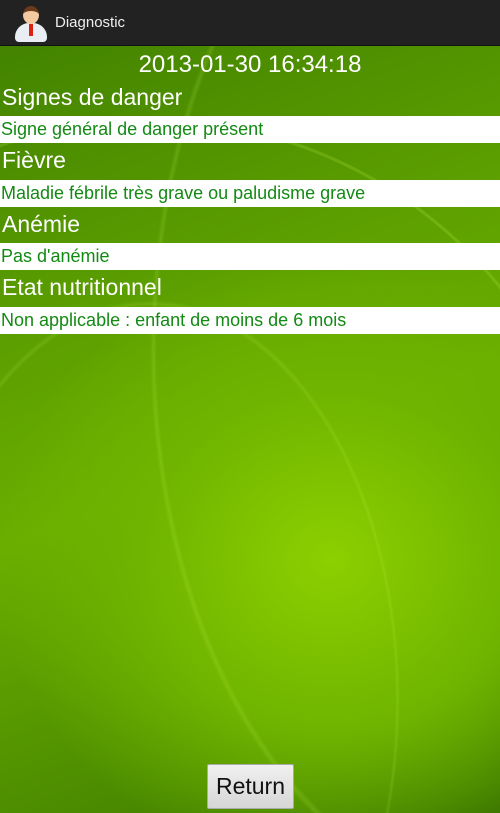 The height and width of the screenshot is (813, 500). Describe the element at coordinates (41, 224) in the screenshot. I see `section-header-anemia: Anémie` at that location.